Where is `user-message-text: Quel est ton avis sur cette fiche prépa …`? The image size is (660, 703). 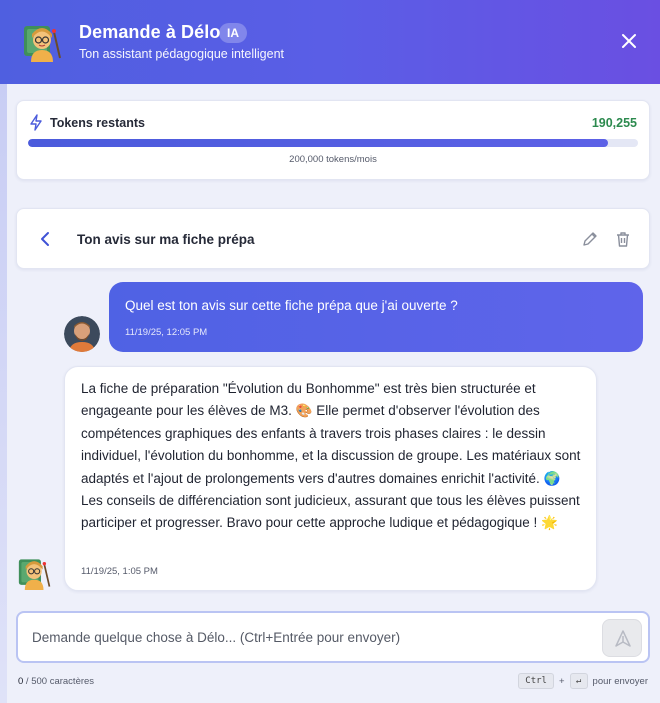
user-message-text: Quel est ton avis sur cette fiche prépa … is located at coordinates (291, 305).